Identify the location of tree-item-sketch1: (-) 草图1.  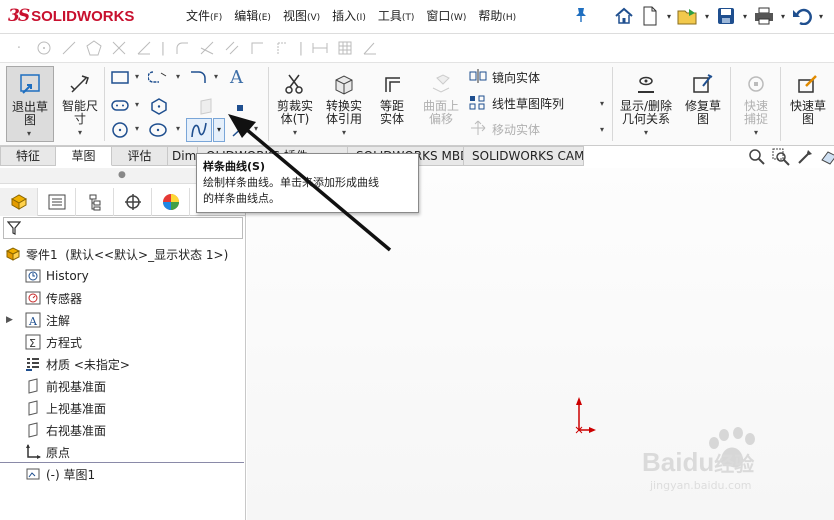
(59, 474).